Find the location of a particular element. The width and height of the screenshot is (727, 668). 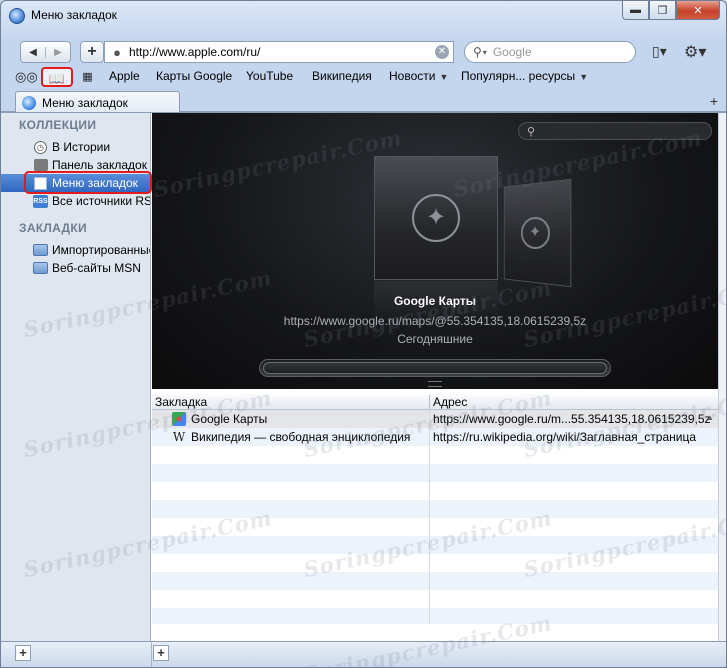

forward-button: ▶ is located at coordinates (57, 52).